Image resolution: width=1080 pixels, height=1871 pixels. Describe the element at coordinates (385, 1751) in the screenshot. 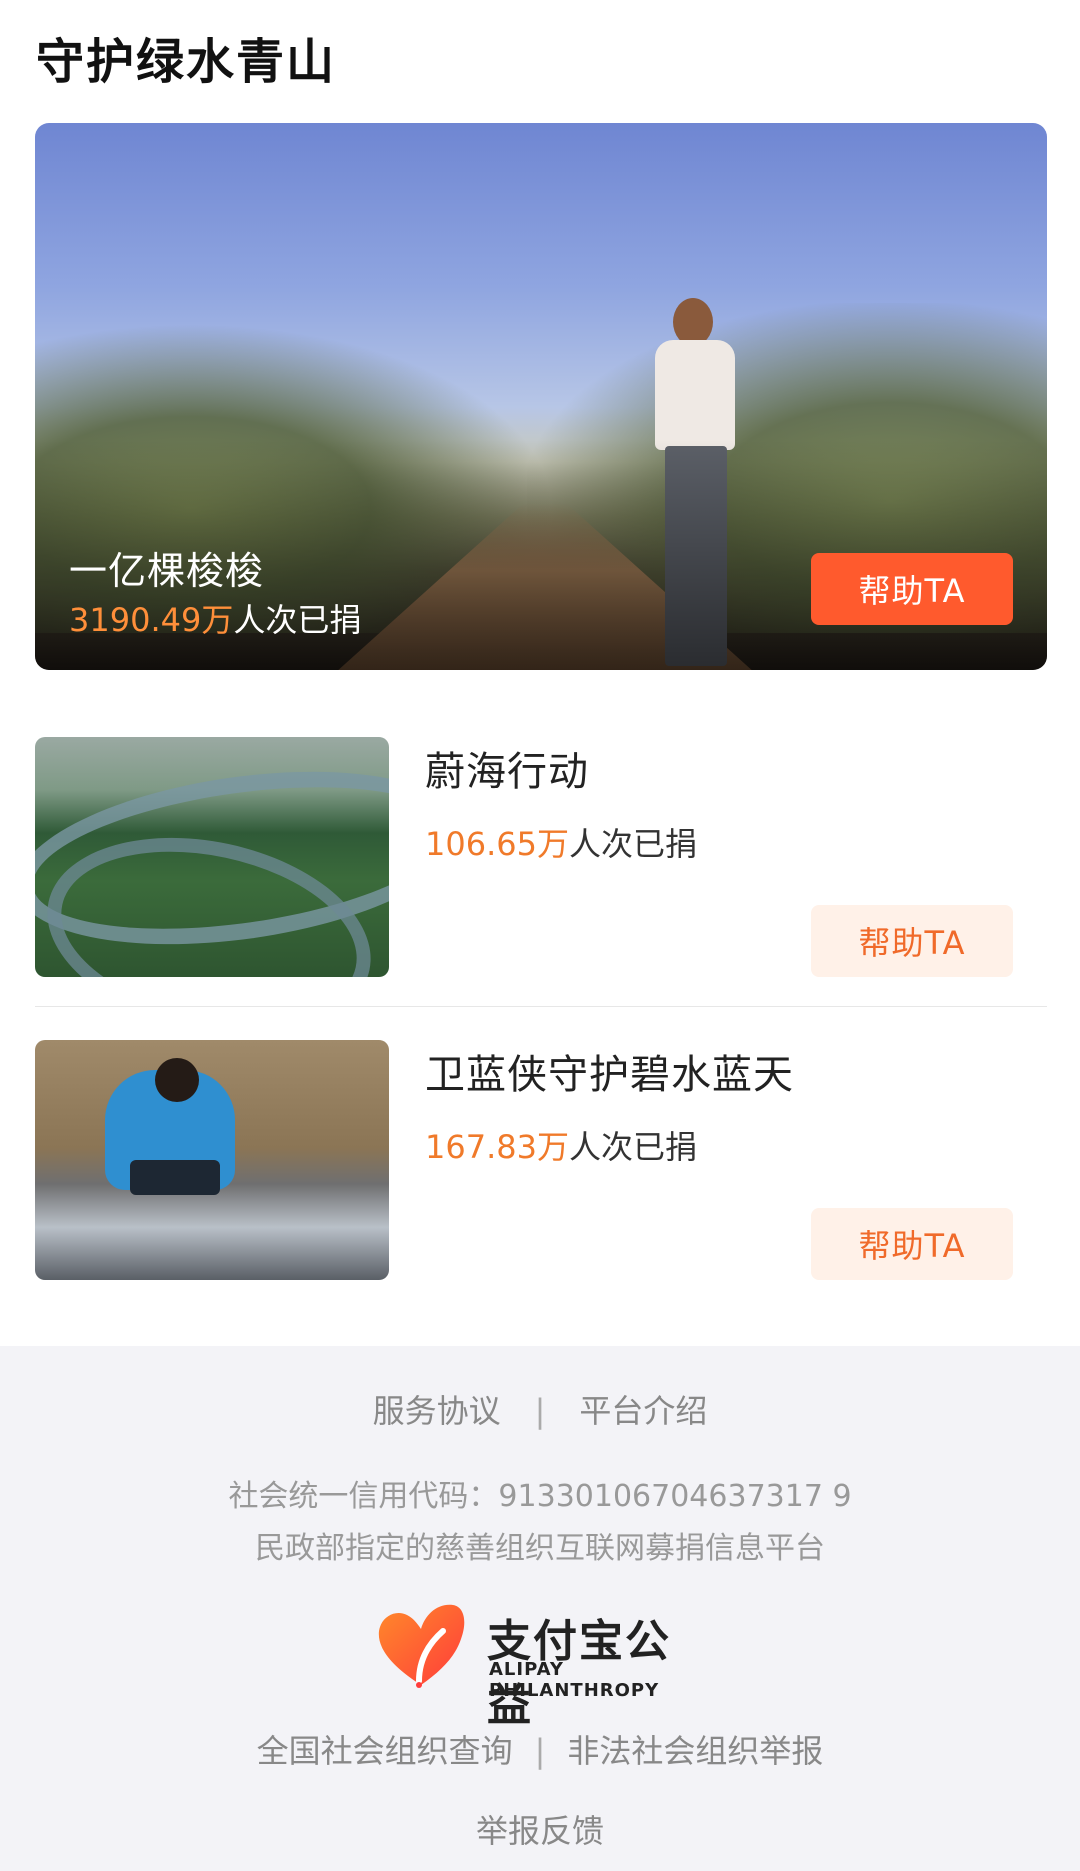

I see `link-org-query: 全国社会组织查询` at that location.